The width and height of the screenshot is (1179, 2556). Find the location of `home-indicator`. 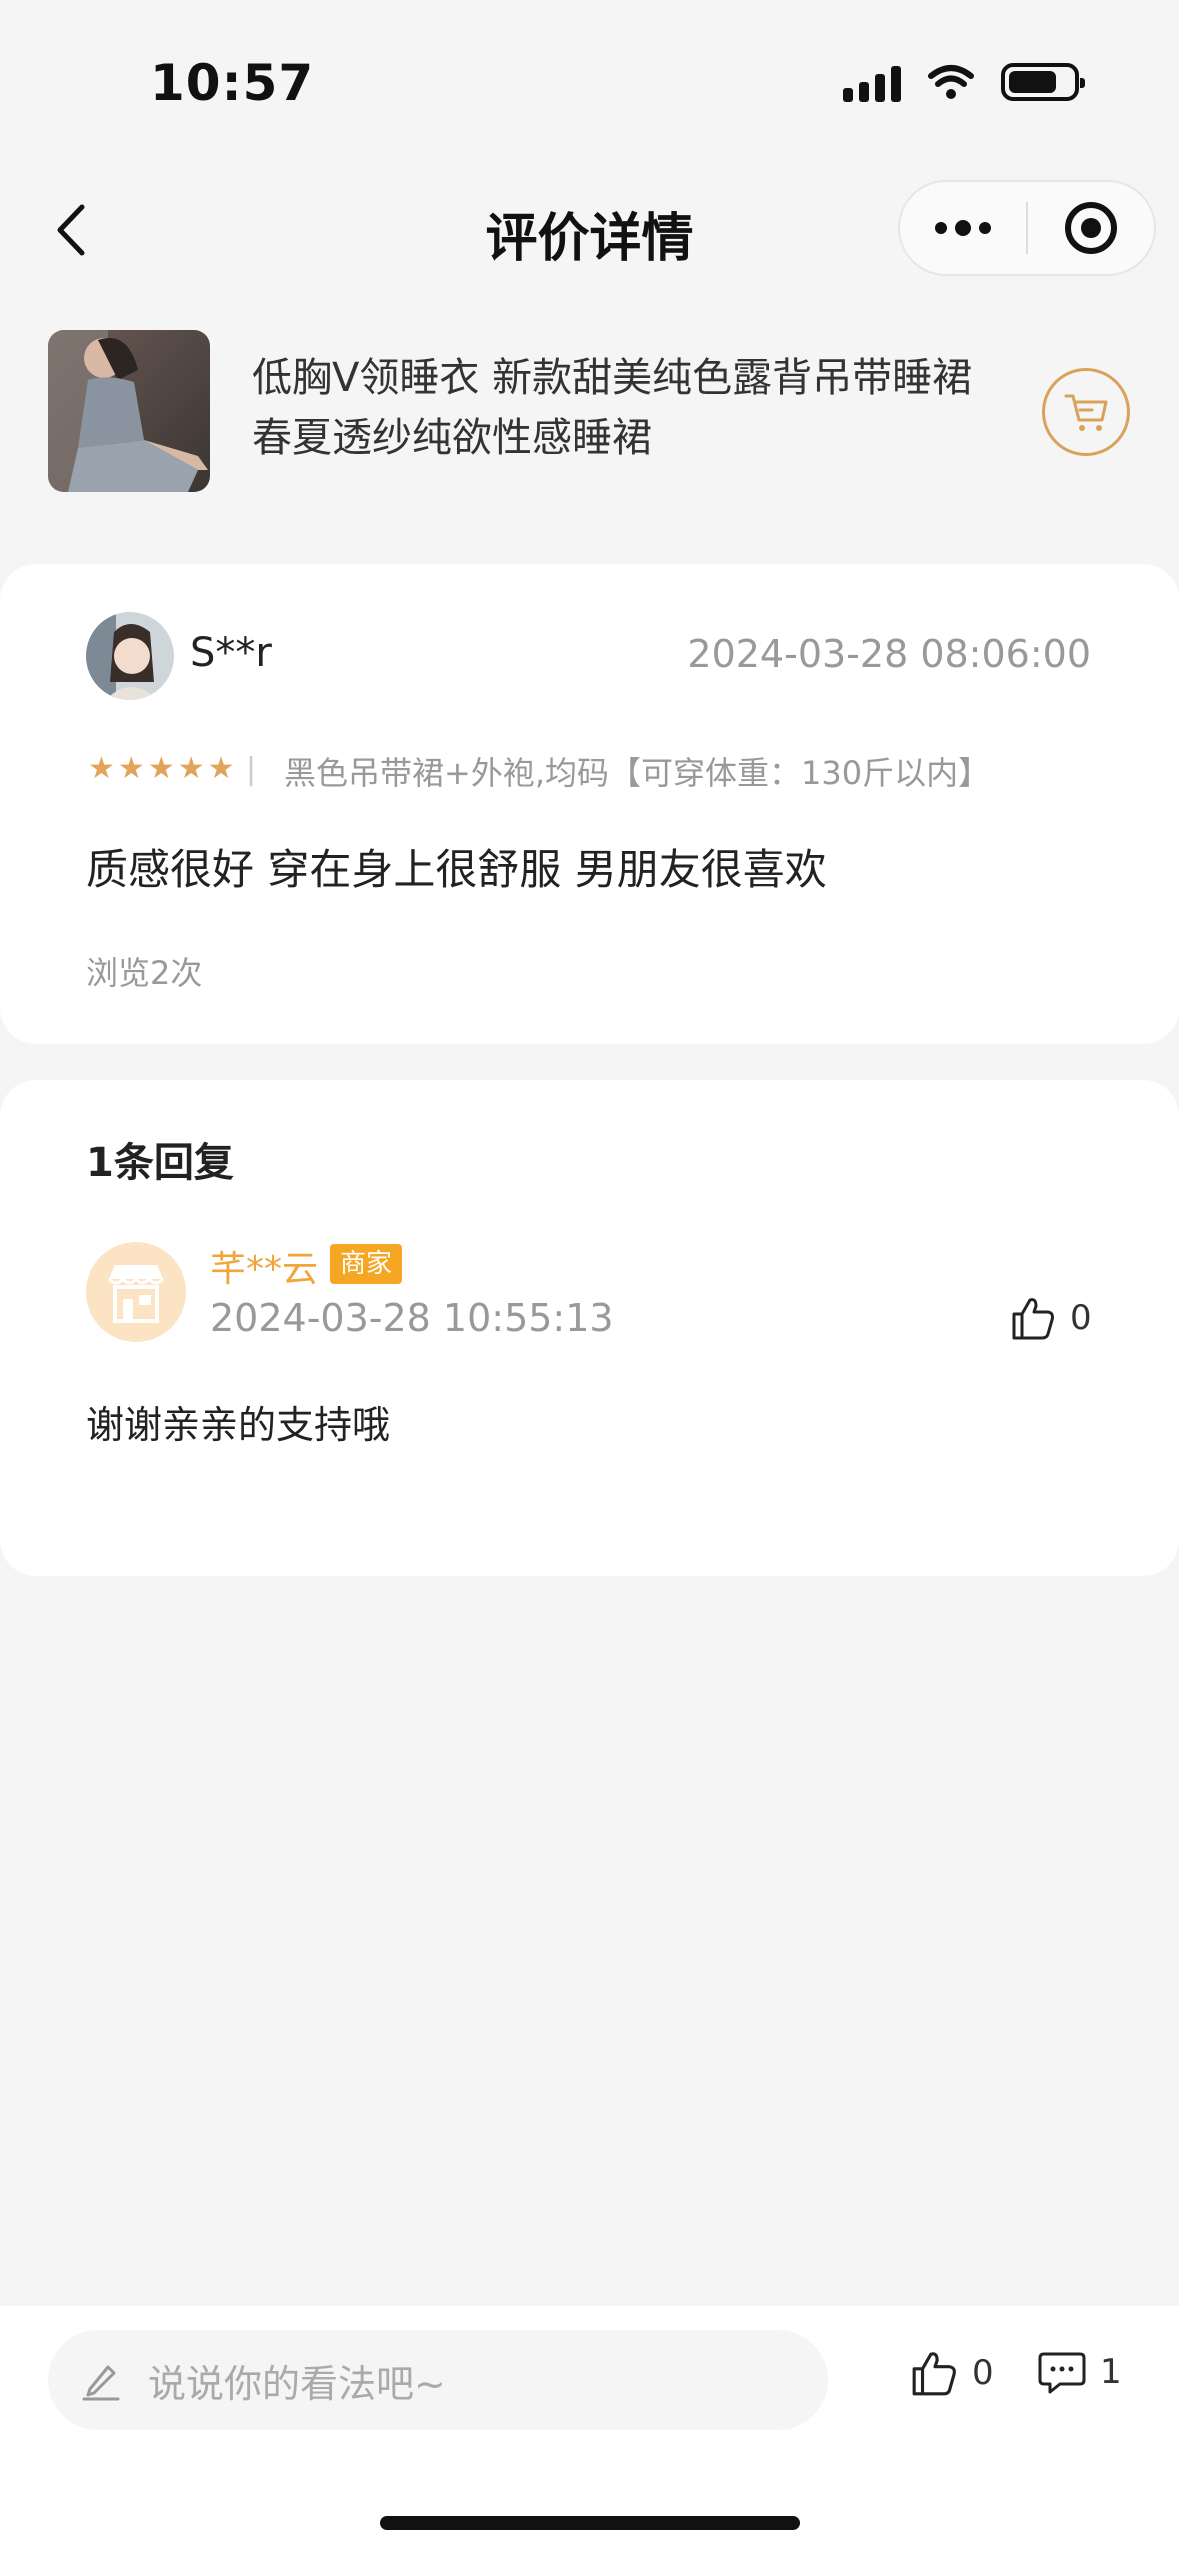

home-indicator is located at coordinates (590, 2523).